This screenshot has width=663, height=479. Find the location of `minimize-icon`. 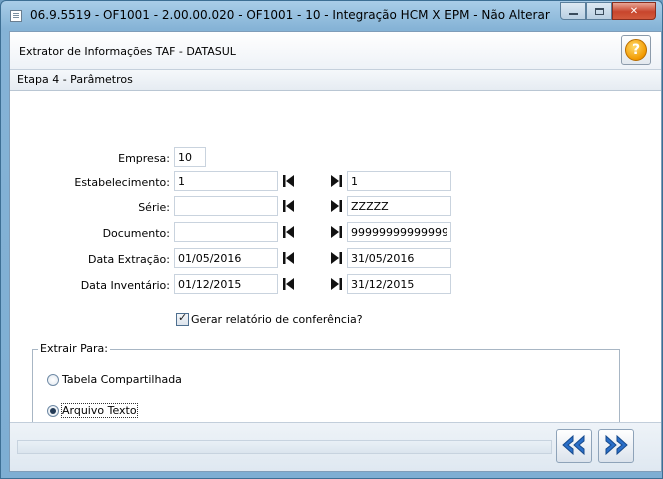

minimize-icon is located at coordinates (573, 13).